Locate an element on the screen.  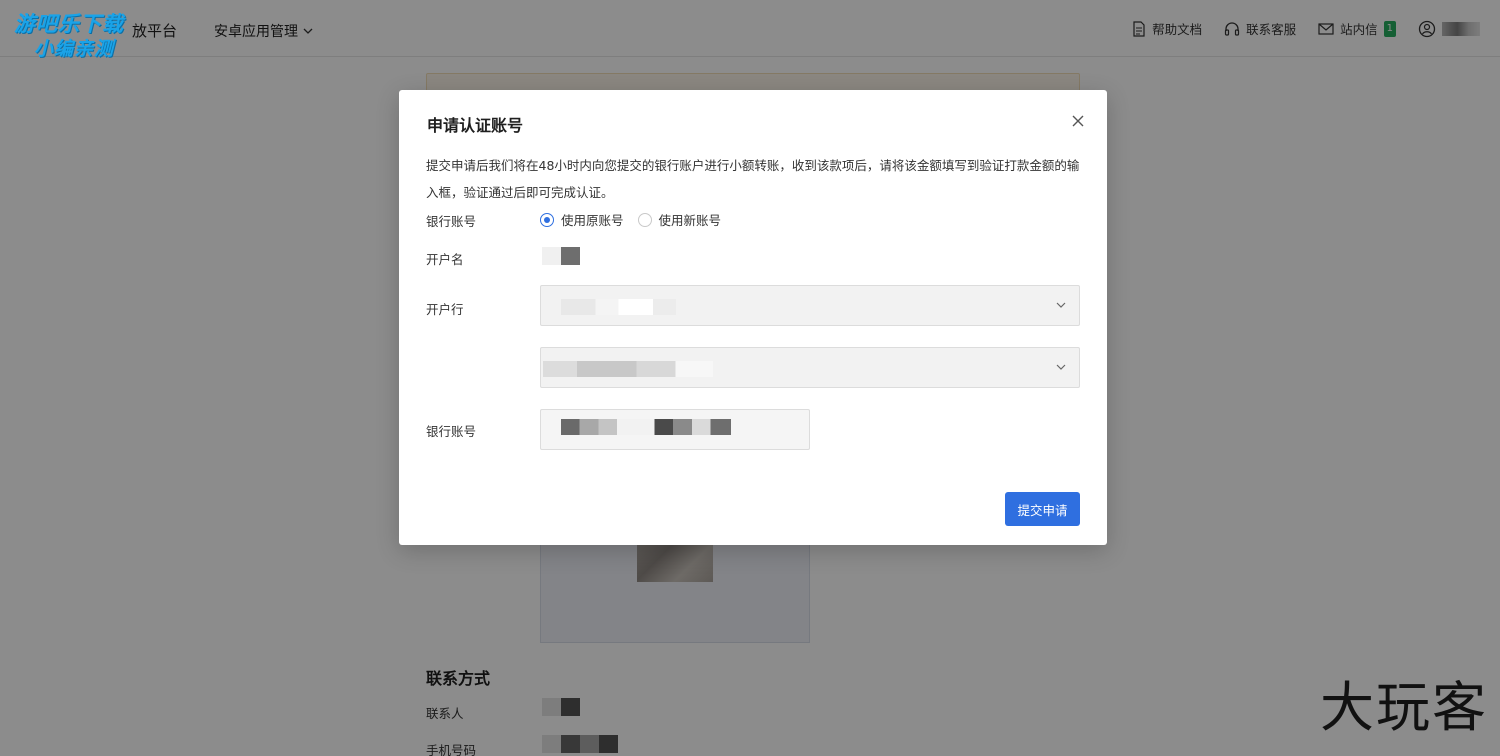
account-type-radio-group: 使用原账号 使用新账号 is located at coordinates (630, 219).